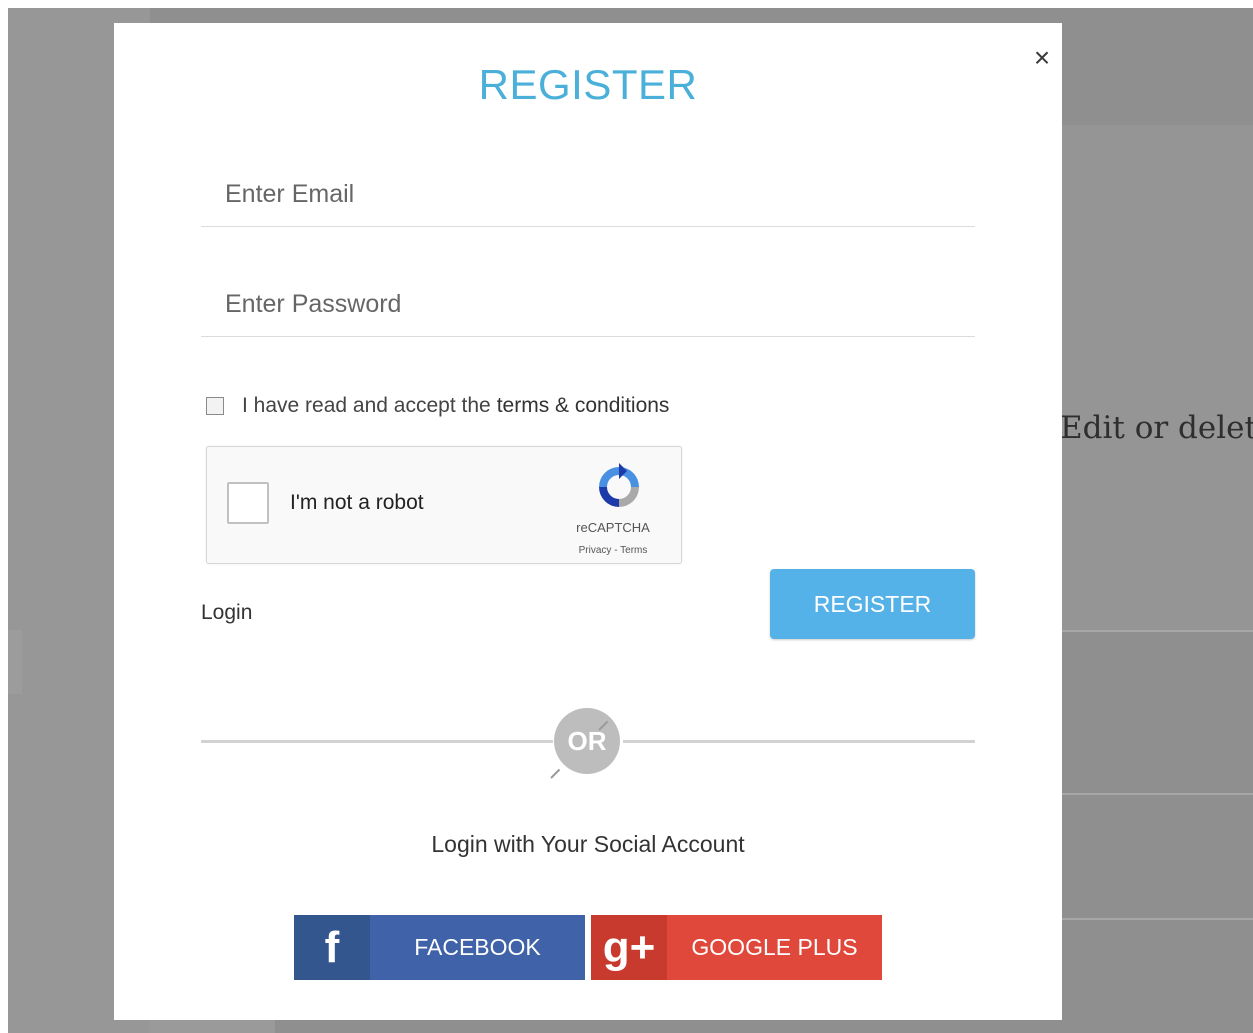  Describe the element at coordinates (872, 604) in the screenshot. I see `register-button: REGISTER` at that location.